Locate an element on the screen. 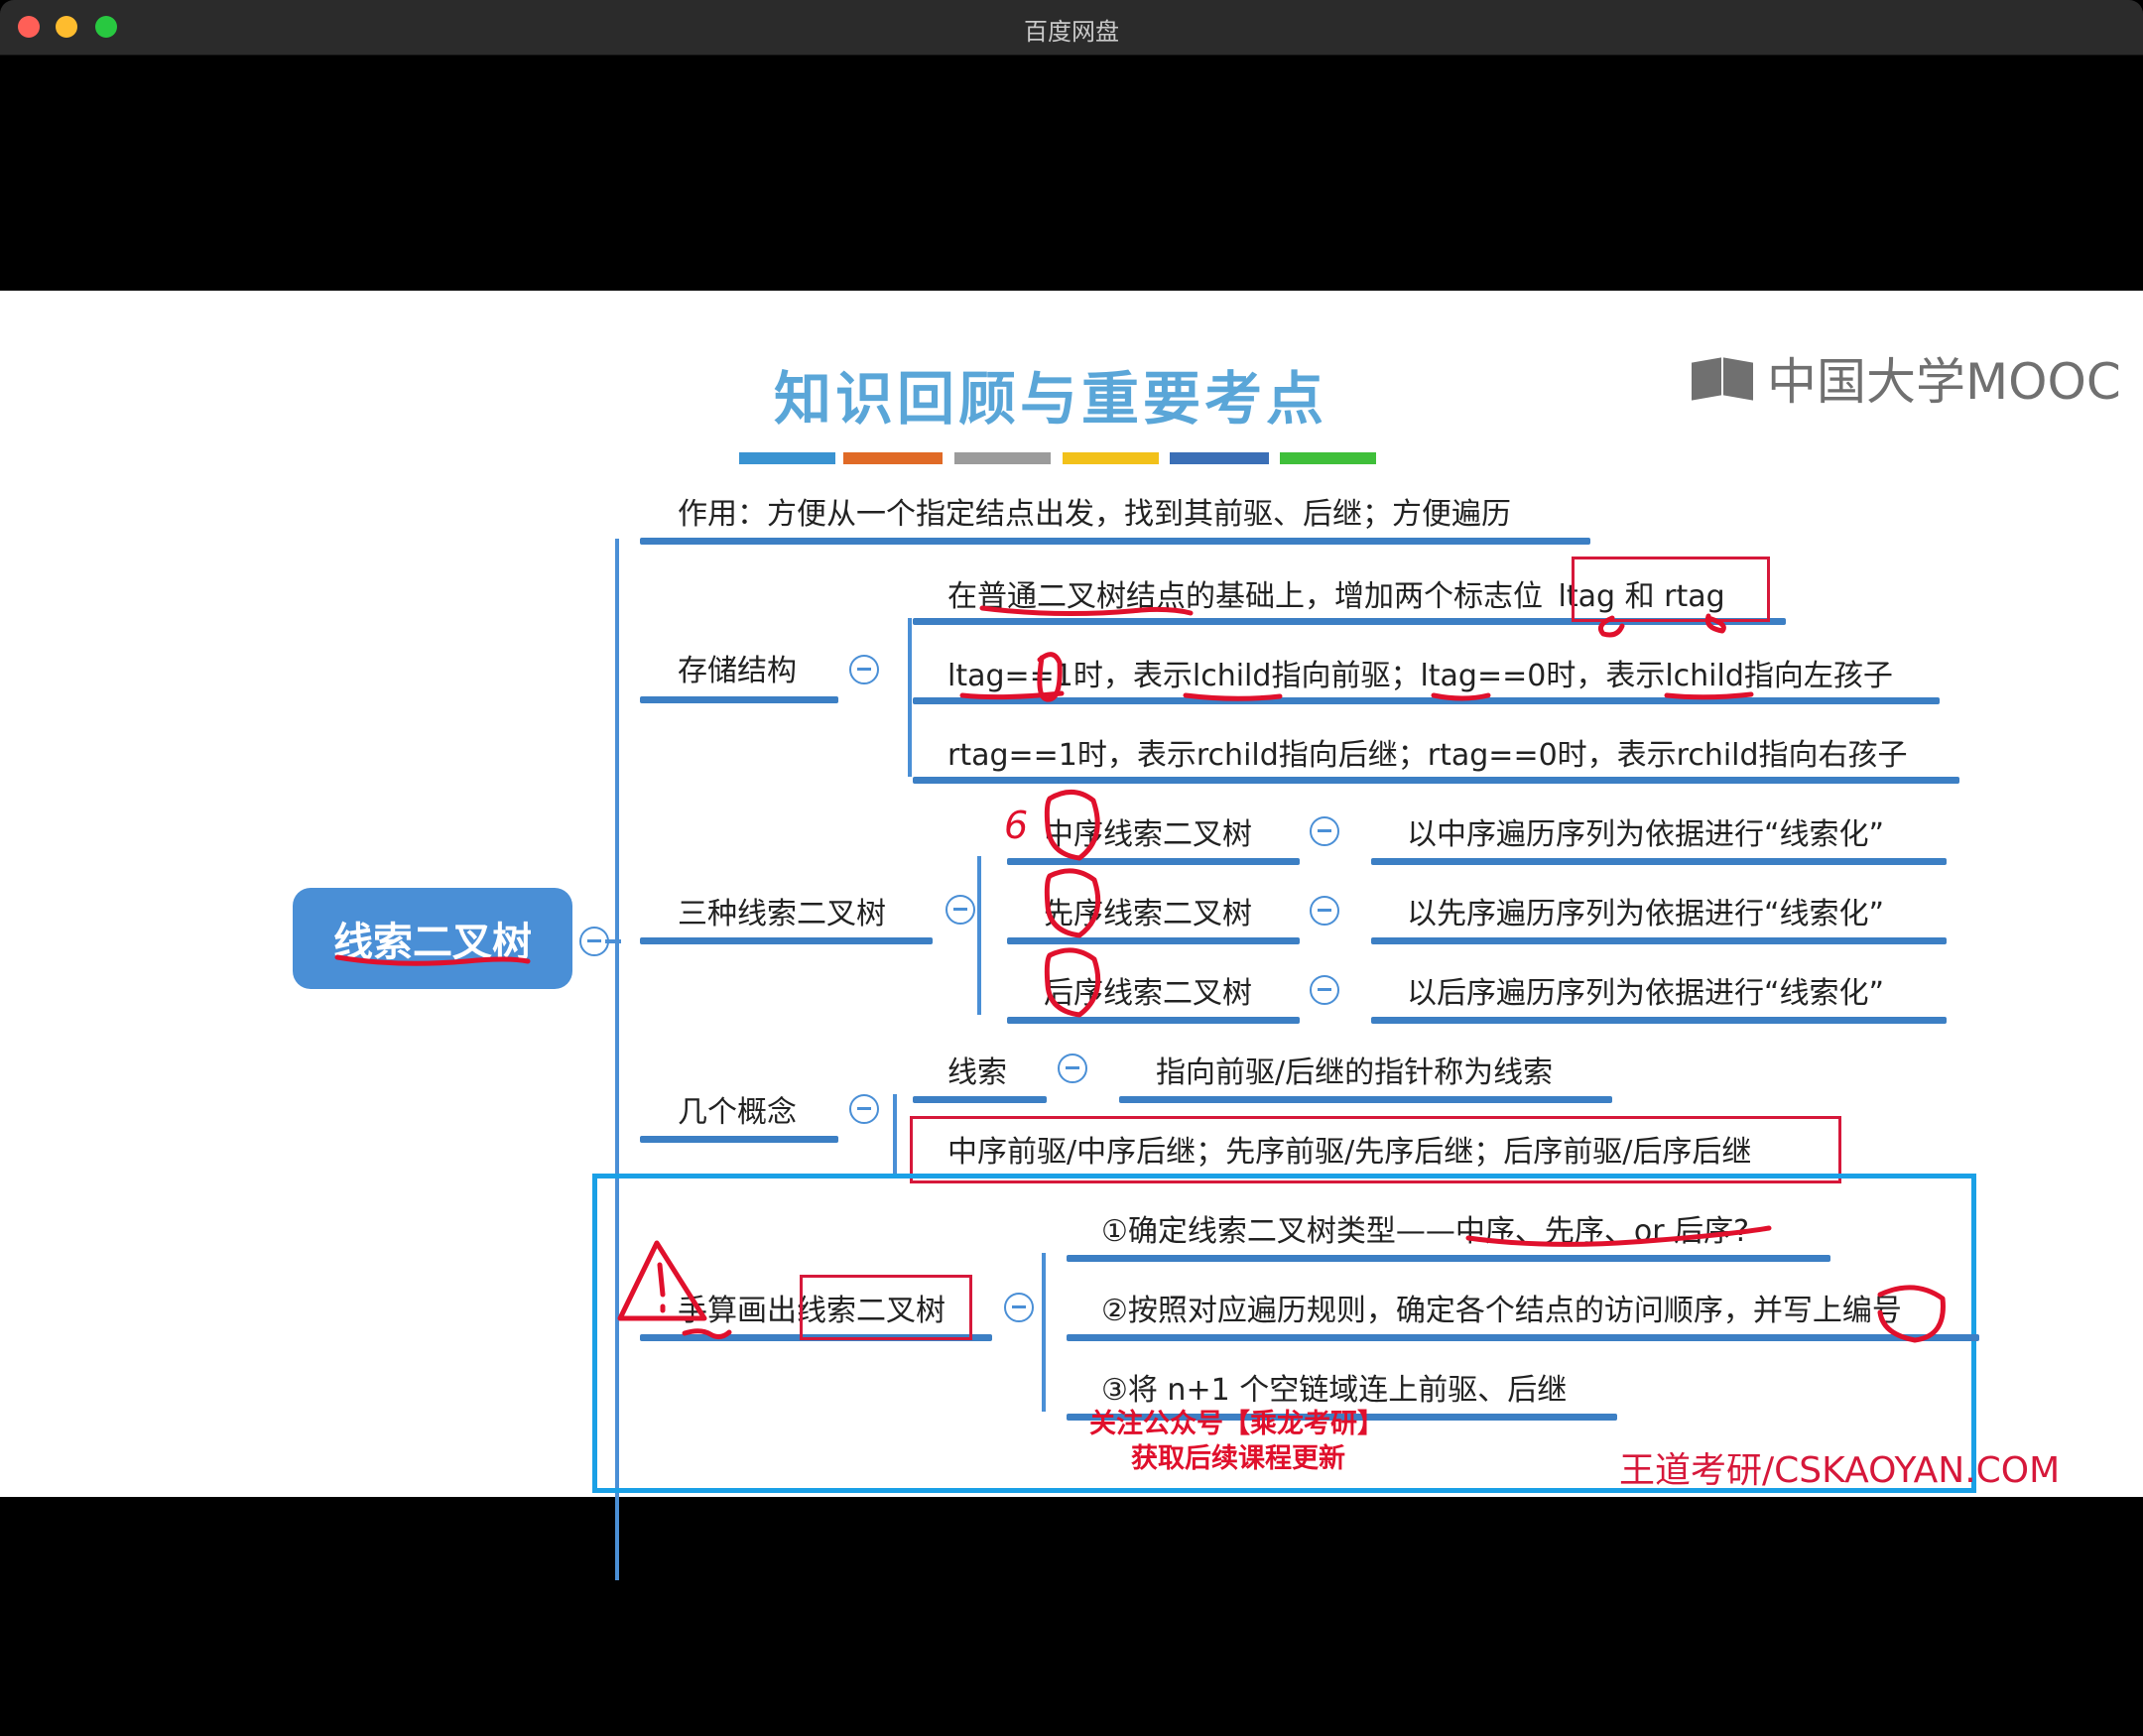 This screenshot has width=2143, height=1736. warning-bang-annotation is located at coordinates (661, 1287).